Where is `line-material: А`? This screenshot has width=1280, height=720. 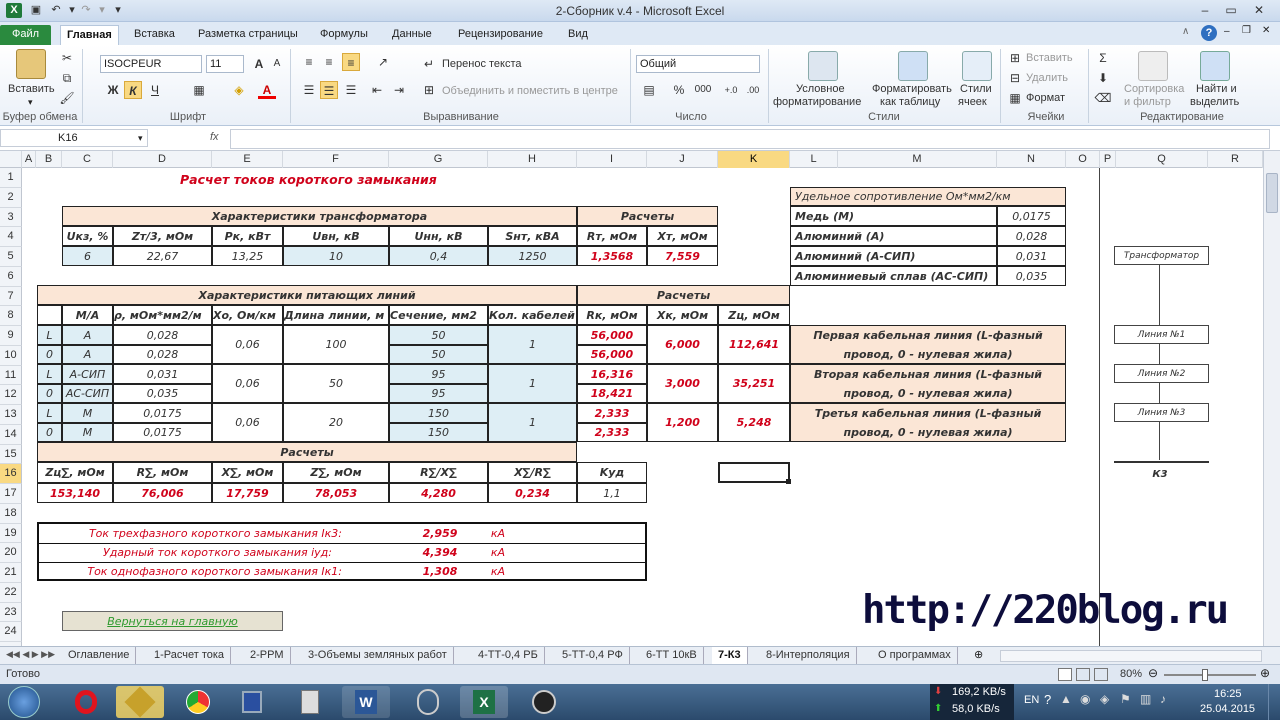 line-material: А is located at coordinates (87, 335).